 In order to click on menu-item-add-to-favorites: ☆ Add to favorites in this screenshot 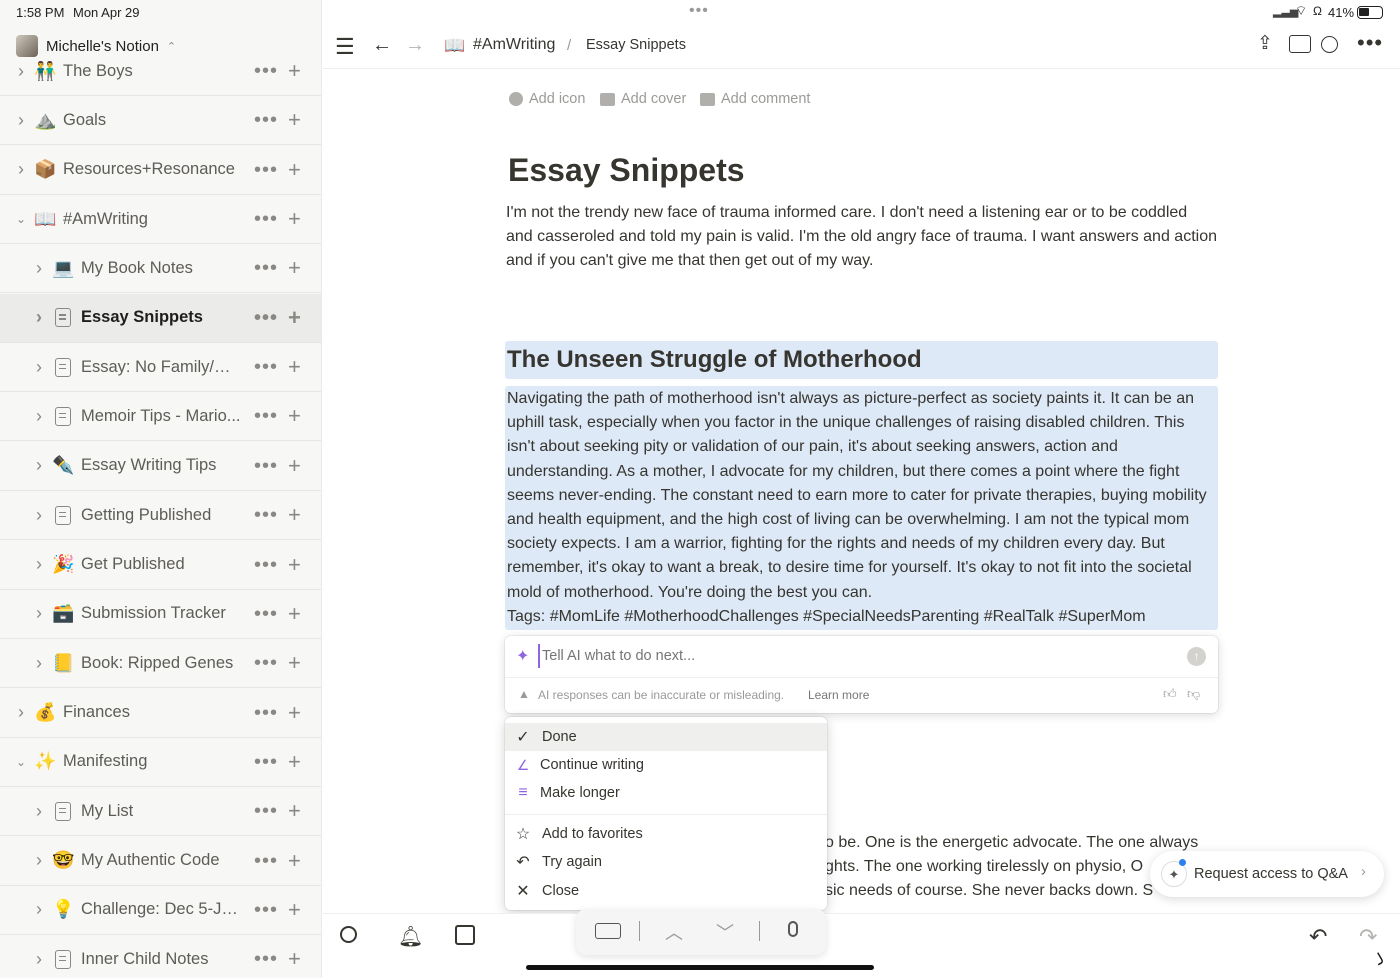, I will do `click(666, 834)`.